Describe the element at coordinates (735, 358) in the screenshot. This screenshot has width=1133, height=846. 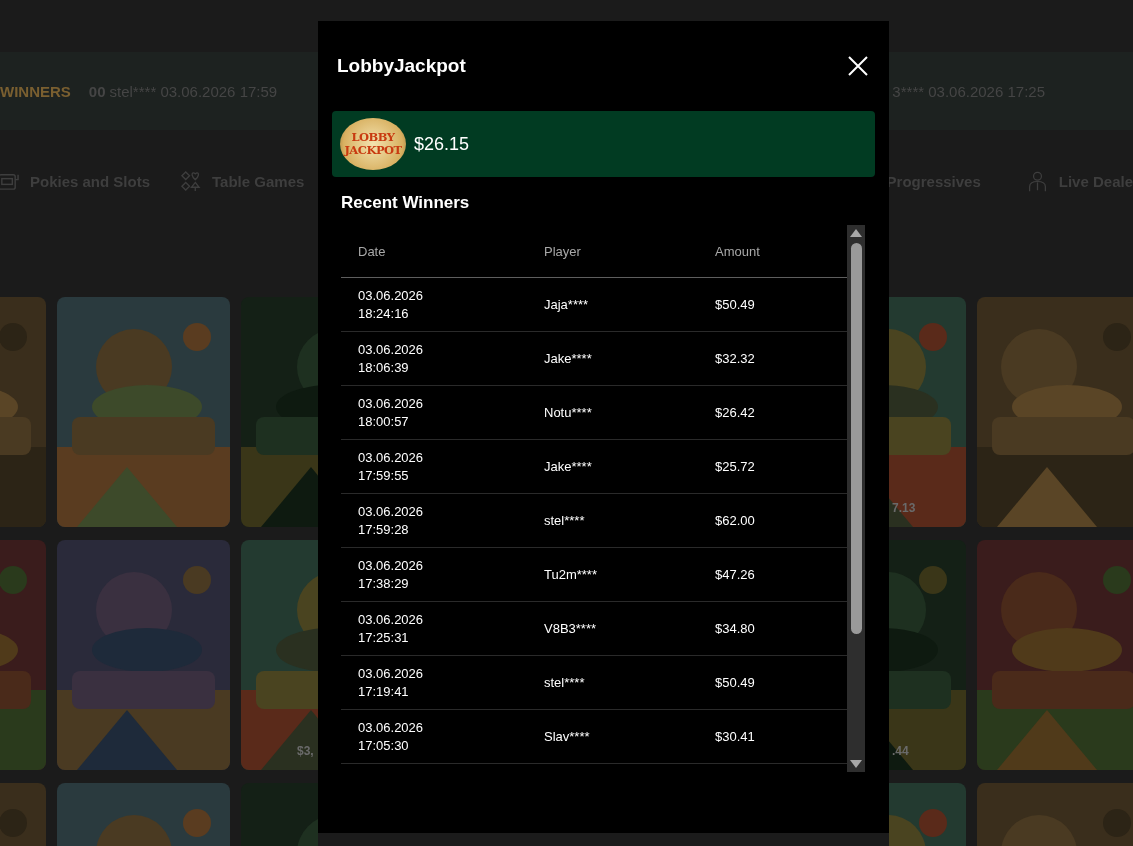
I see `amount-cell-text: $32.32` at that location.